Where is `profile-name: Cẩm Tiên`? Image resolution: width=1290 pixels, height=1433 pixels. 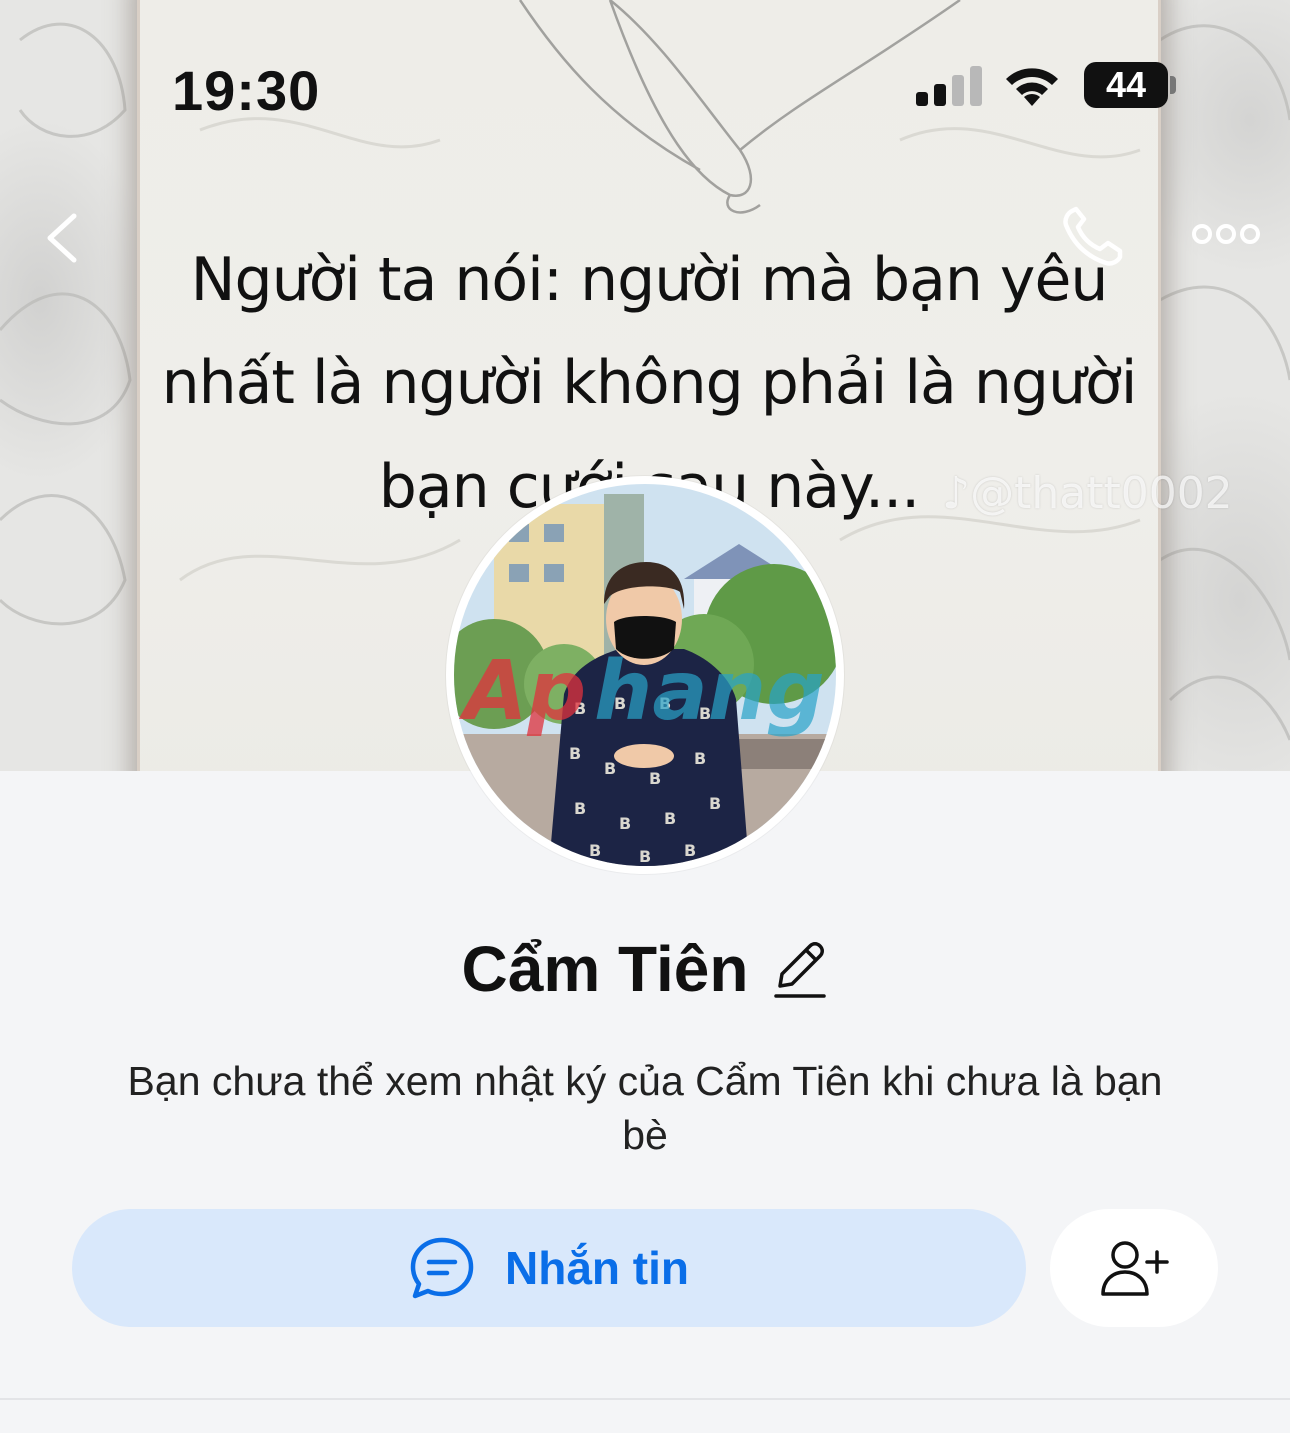 profile-name: Cẩm Tiên is located at coordinates (605, 969).